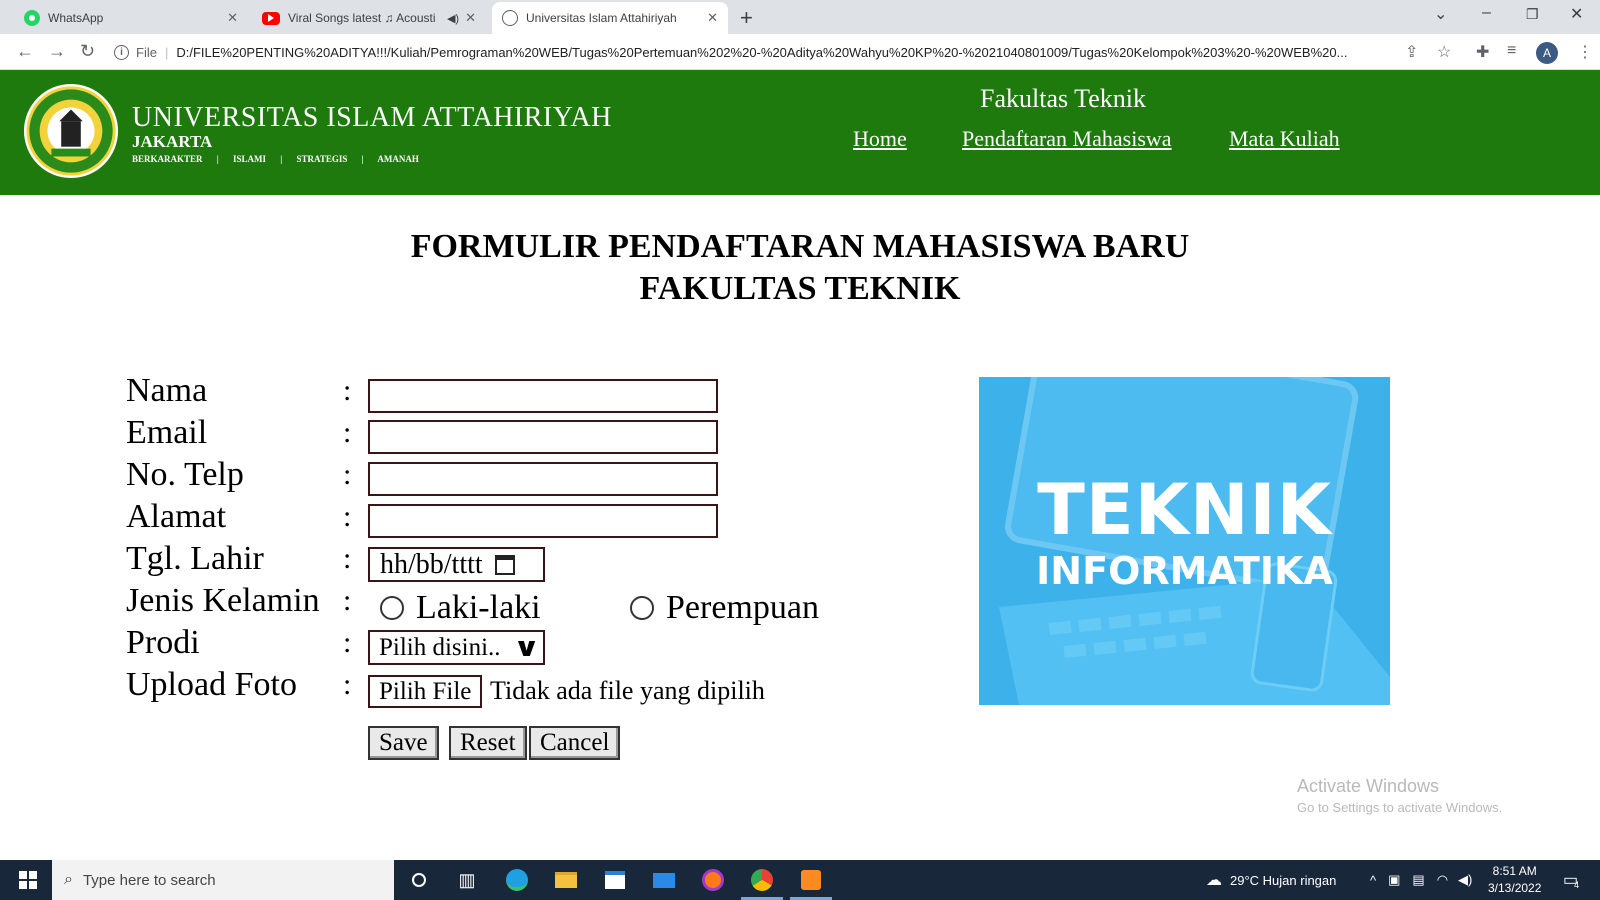  I want to click on weather-text: 29°C Hujan ringan, so click(1283, 880).